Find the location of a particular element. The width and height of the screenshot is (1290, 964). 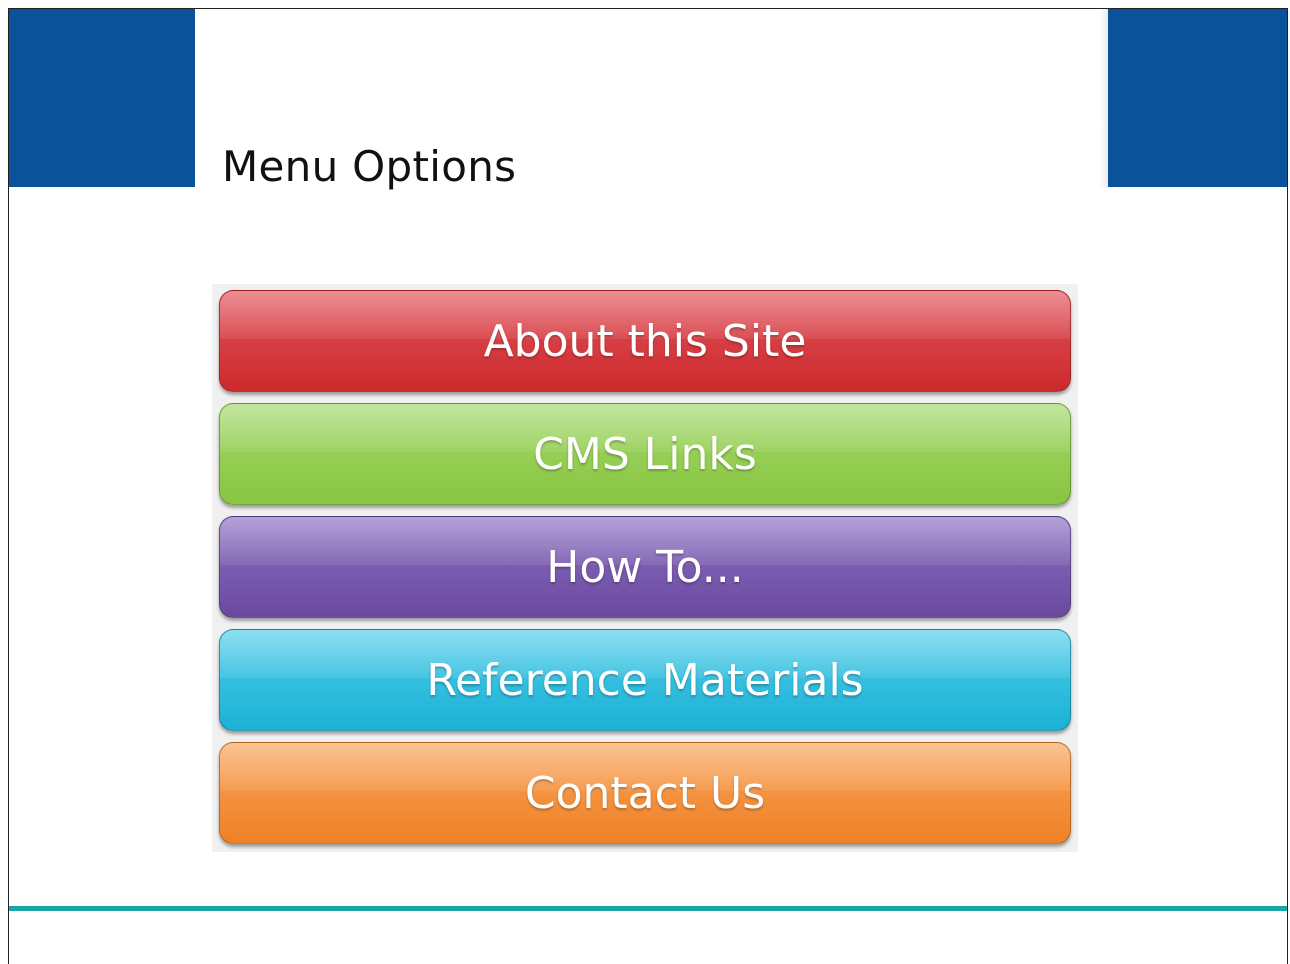

cms-links-button: CMS Links is located at coordinates (645, 454).